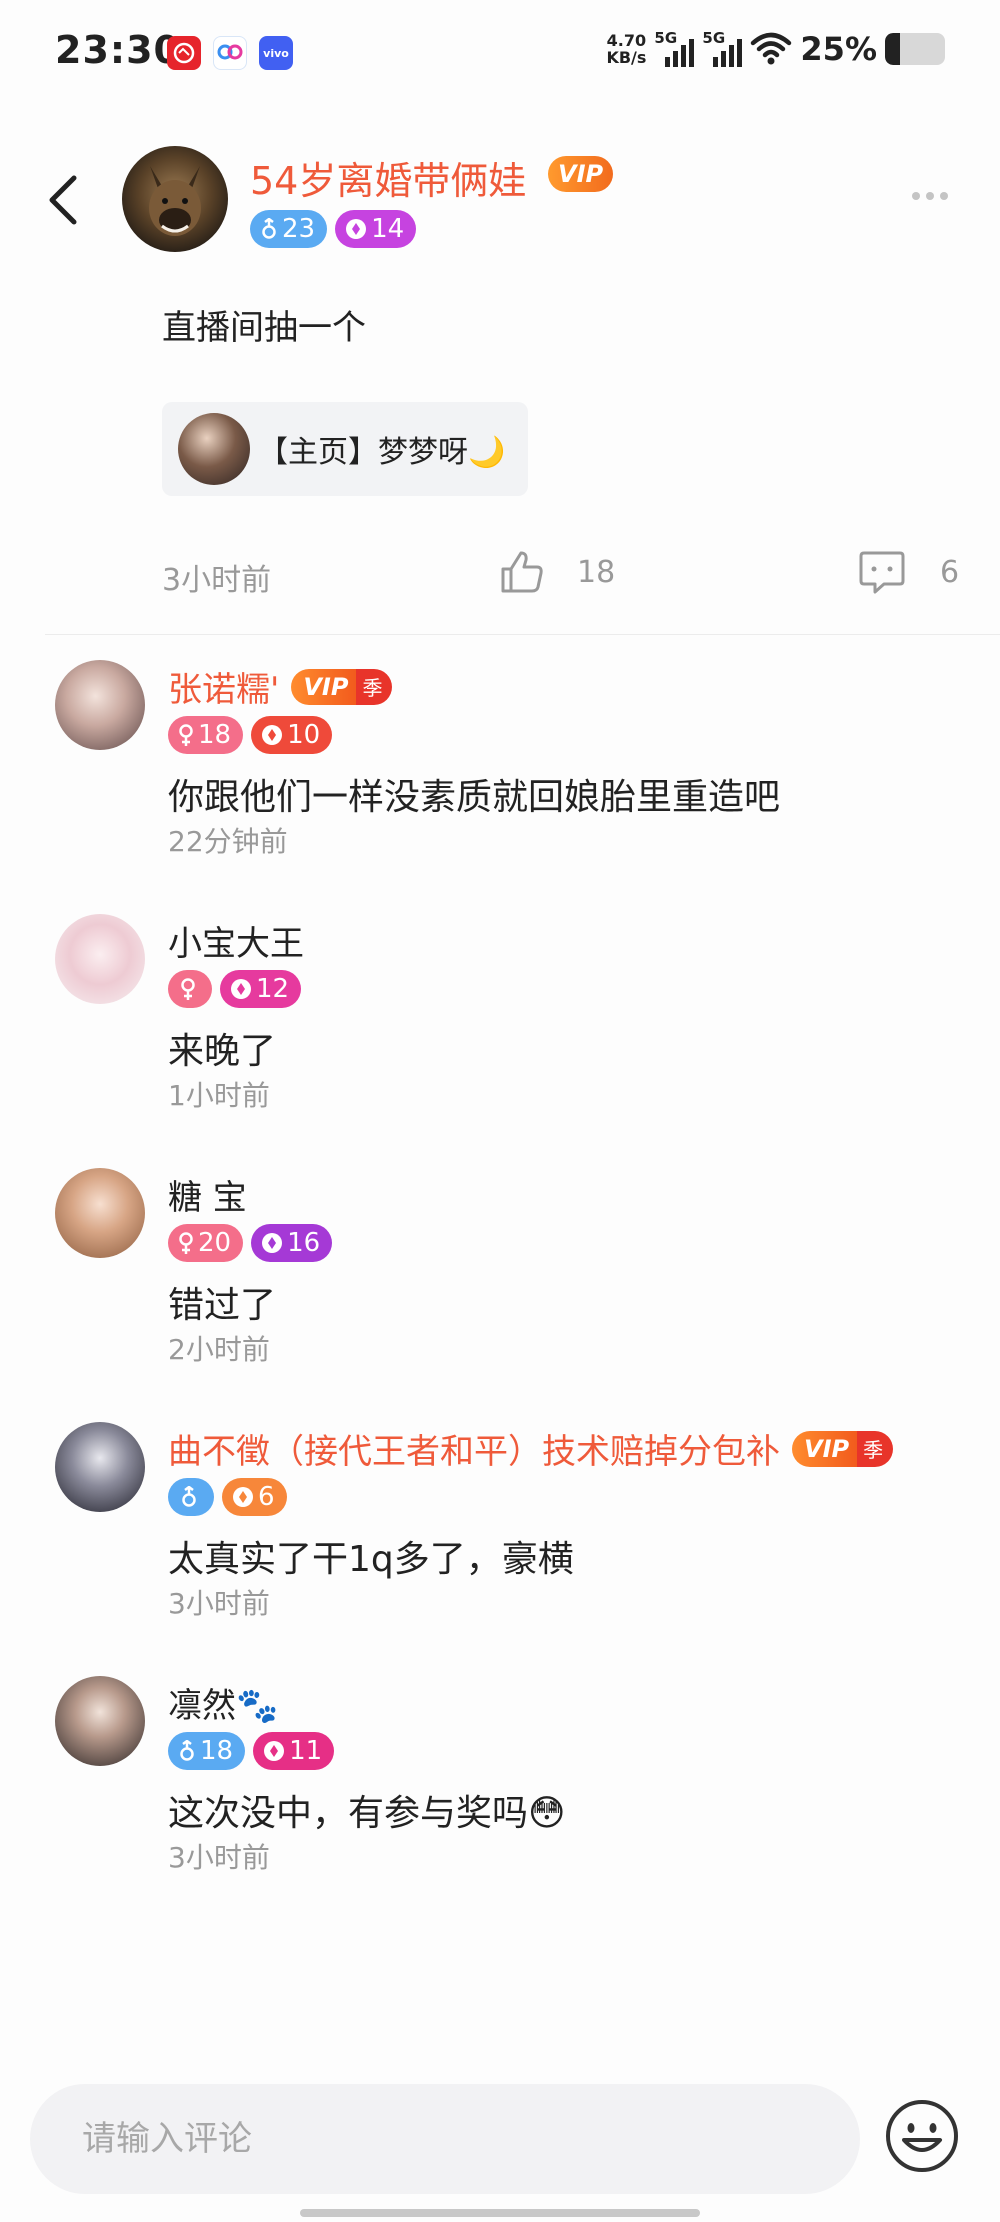 The image size is (1000, 2222). Describe the element at coordinates (371, 1559) in the screenshot. I see `comment-text: 太真实了干1q多了，豪横` at that location.